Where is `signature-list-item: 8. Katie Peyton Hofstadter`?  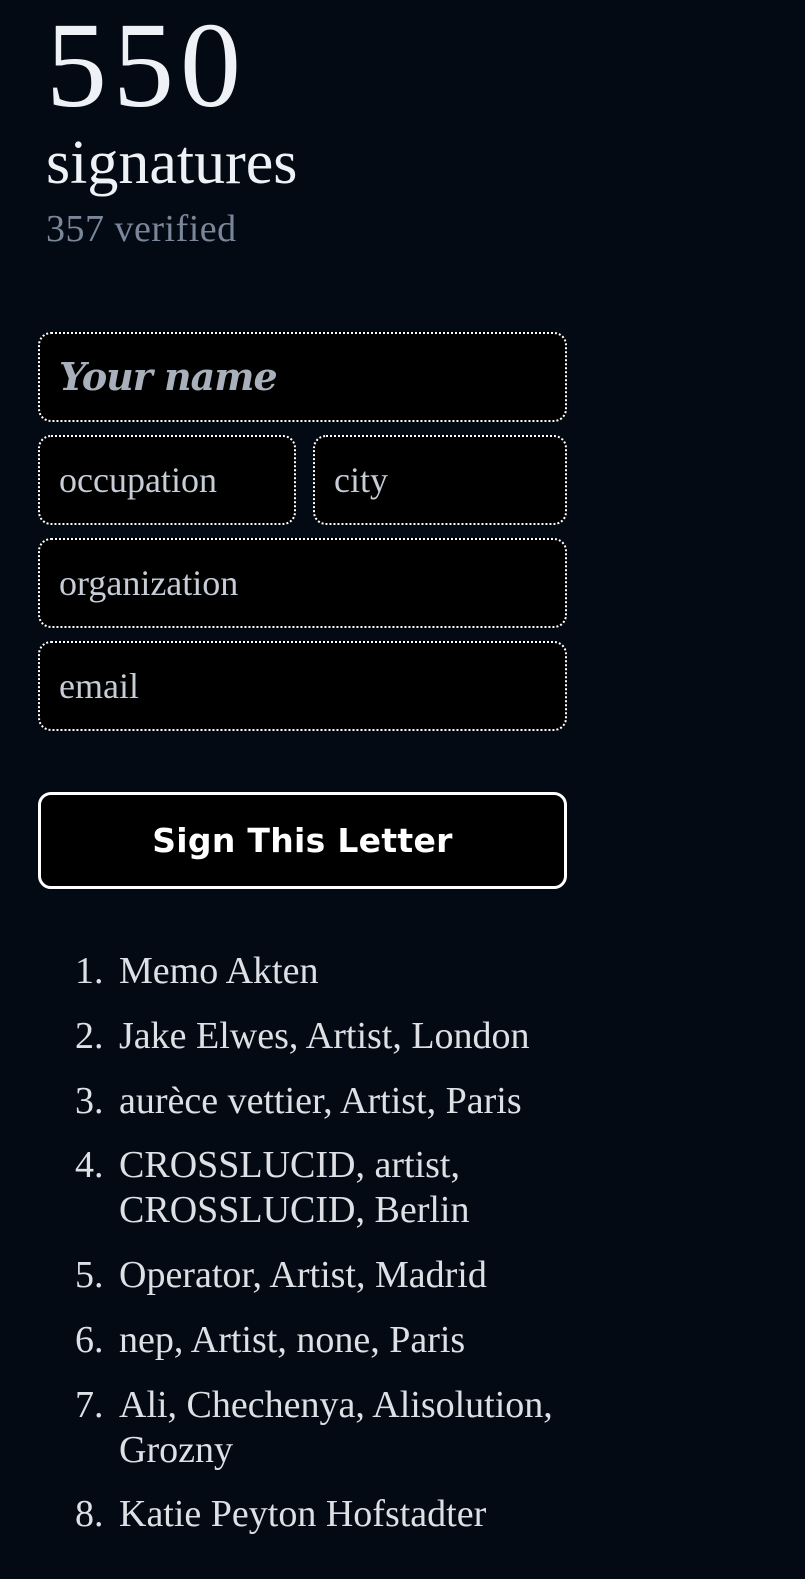 signature-list-item: 8. Katie Peyton Hofstadter is located at coordinates (325, 1514).